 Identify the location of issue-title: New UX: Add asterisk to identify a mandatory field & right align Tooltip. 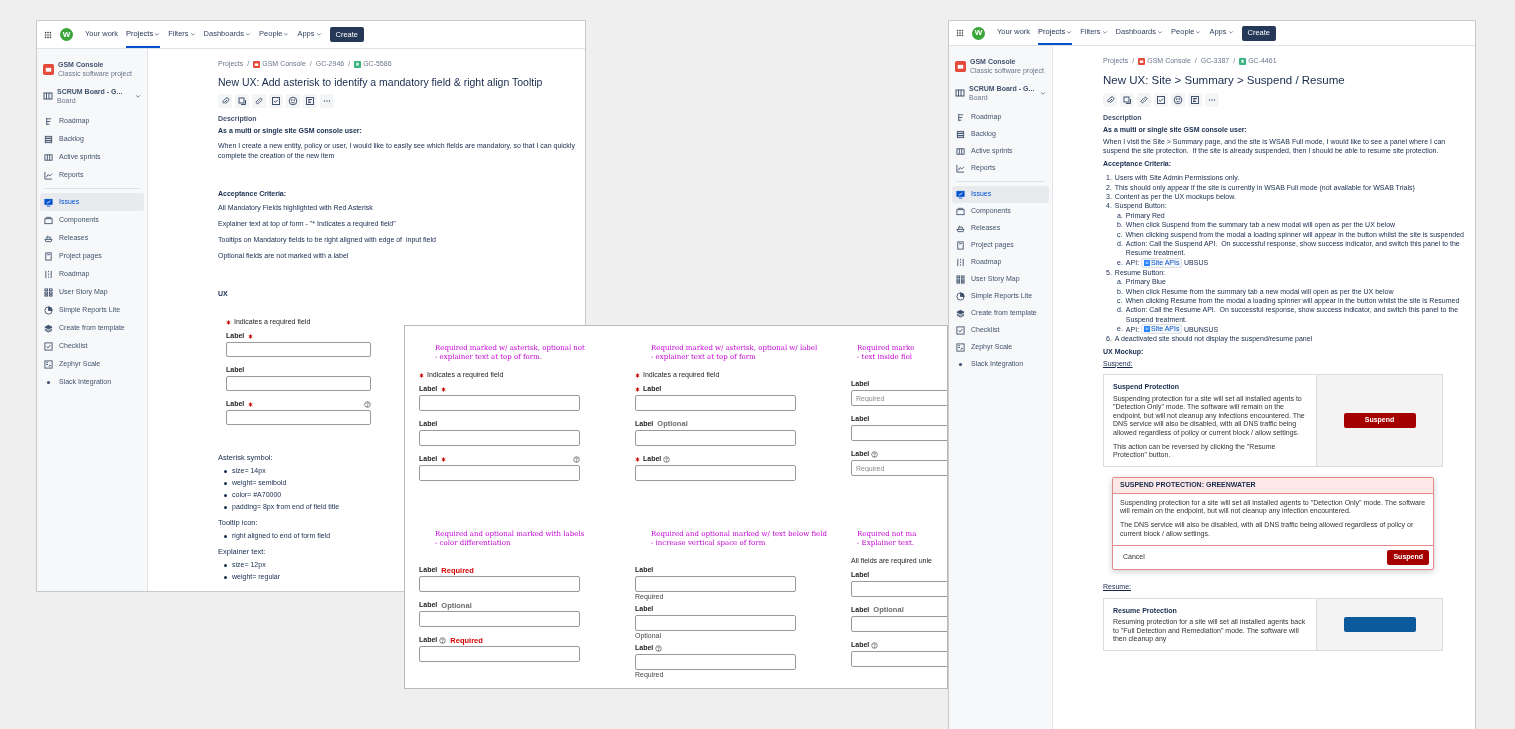
(380, 82).